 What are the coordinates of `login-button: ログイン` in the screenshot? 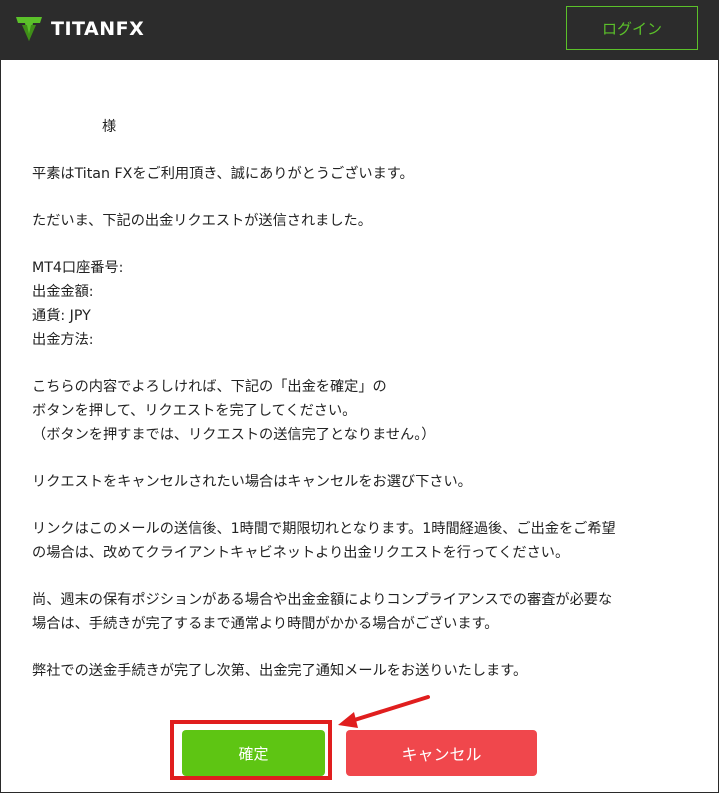 It's located at (632, 28).